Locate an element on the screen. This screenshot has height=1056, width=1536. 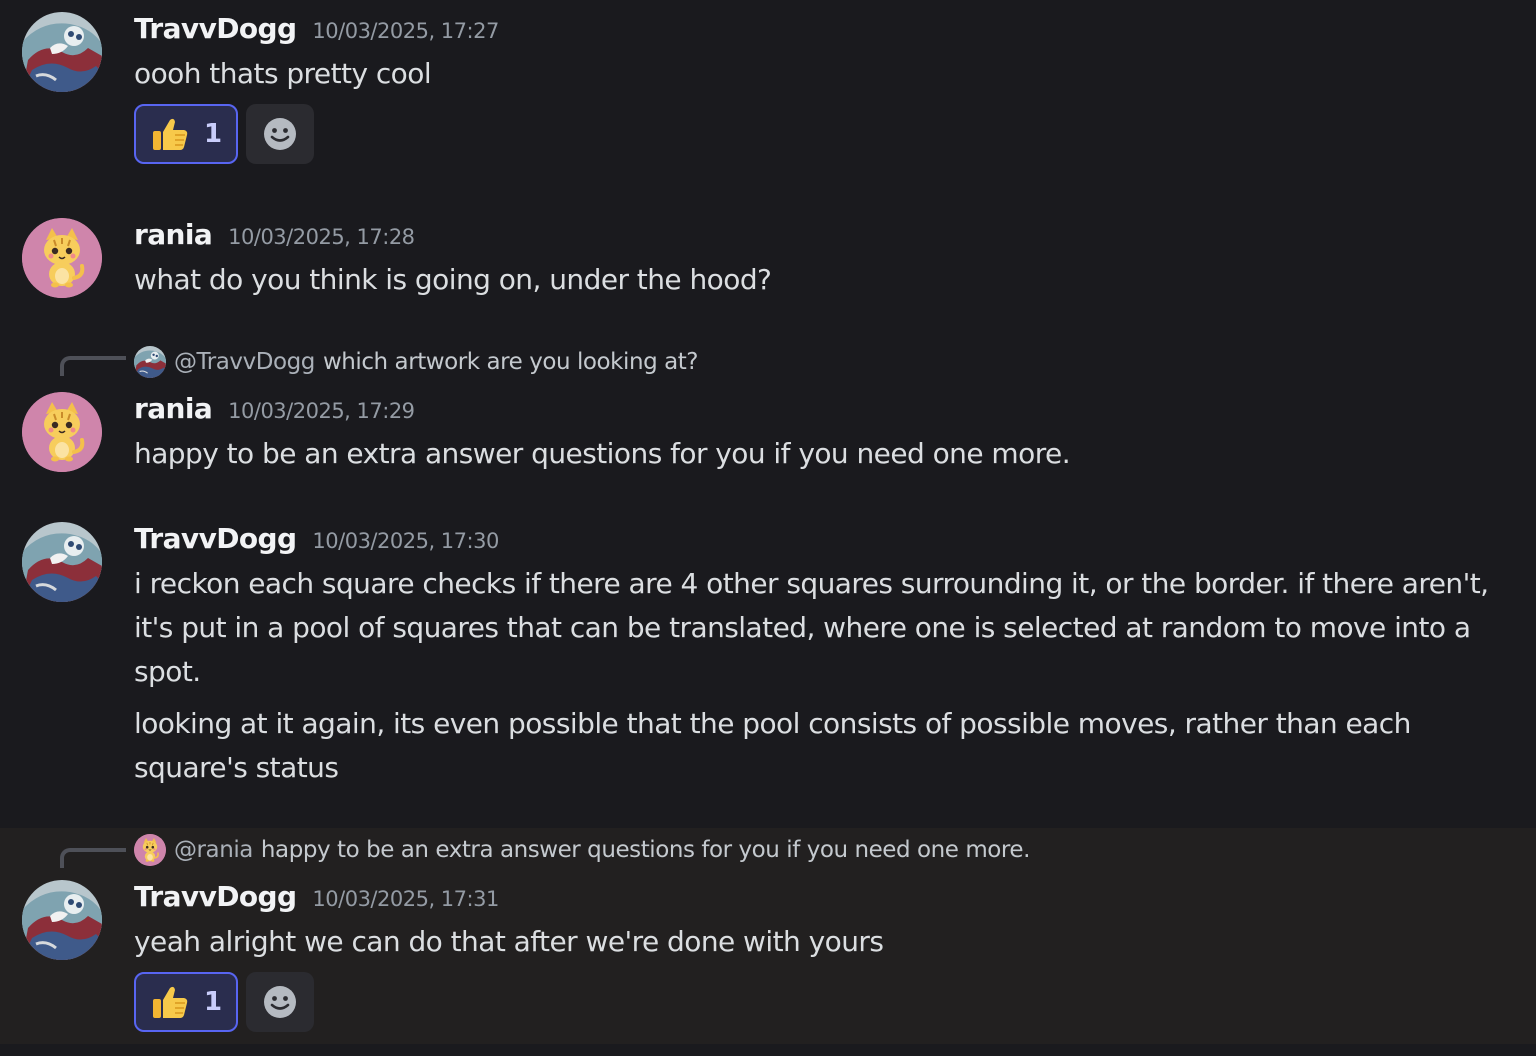
message-header: rania 10/03/2025, 17:29 is located at coordinates (274, 412).